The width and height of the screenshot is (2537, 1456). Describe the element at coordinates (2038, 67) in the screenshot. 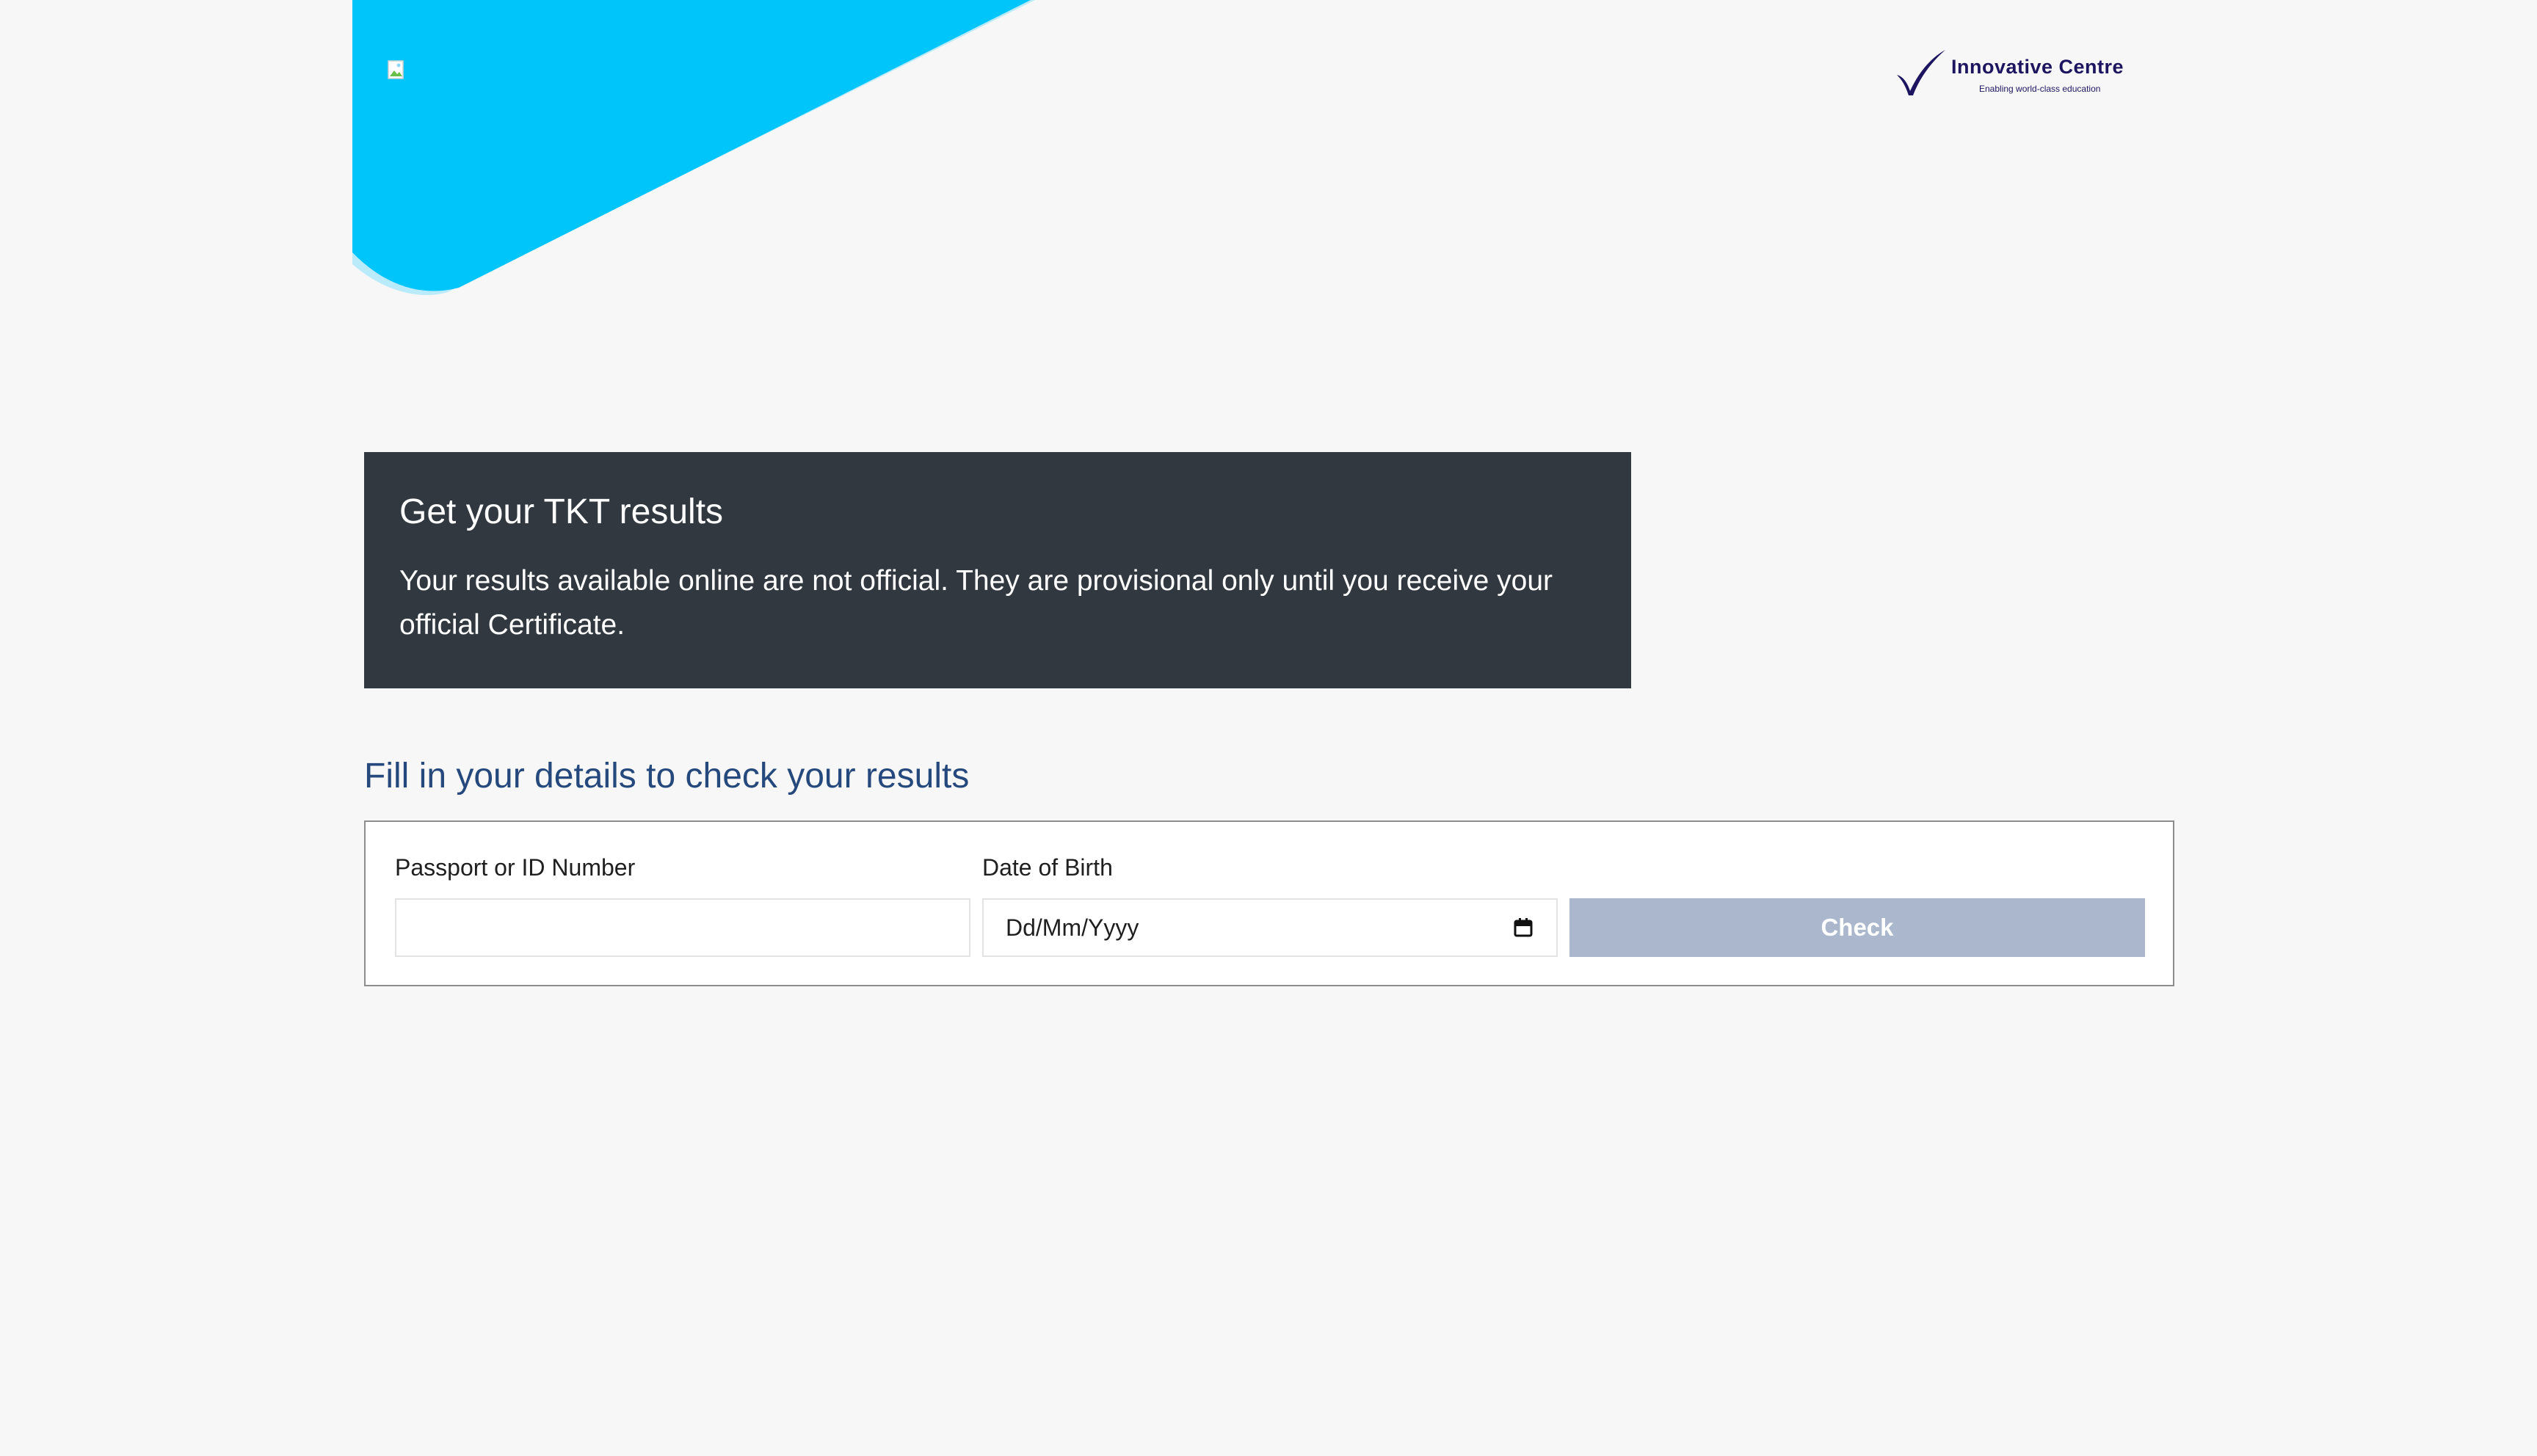

I see `brand-name: Innovative Centre` at that location.